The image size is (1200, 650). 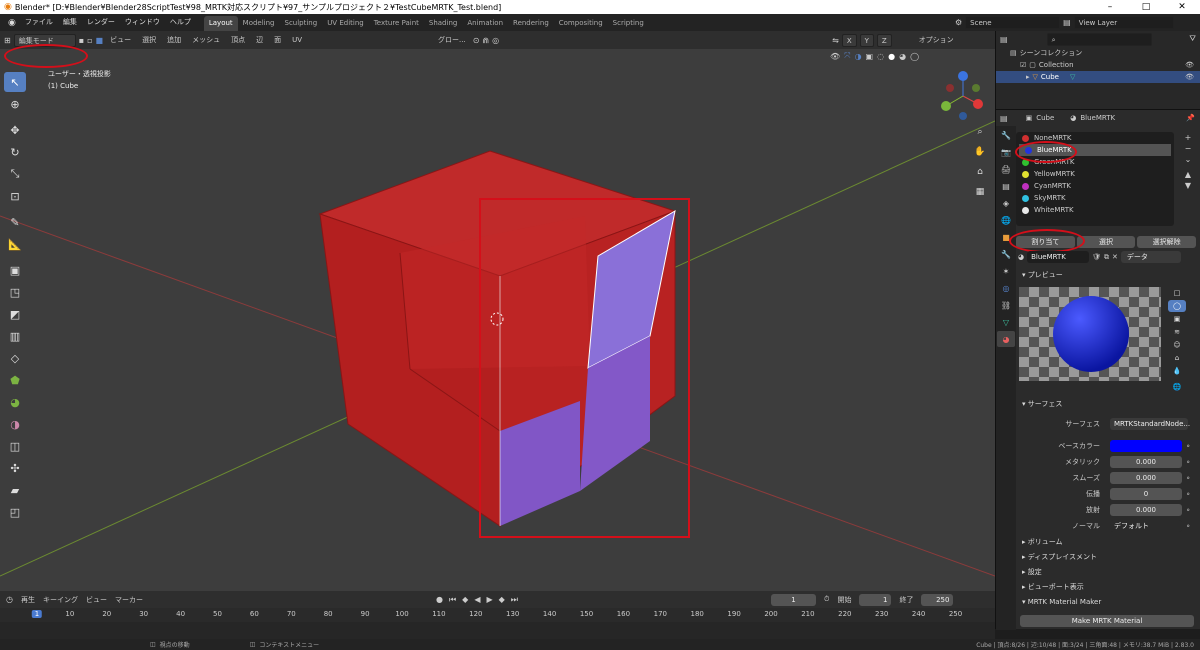 I want to click on solid-icon: ●, so click(x=891, y=56).